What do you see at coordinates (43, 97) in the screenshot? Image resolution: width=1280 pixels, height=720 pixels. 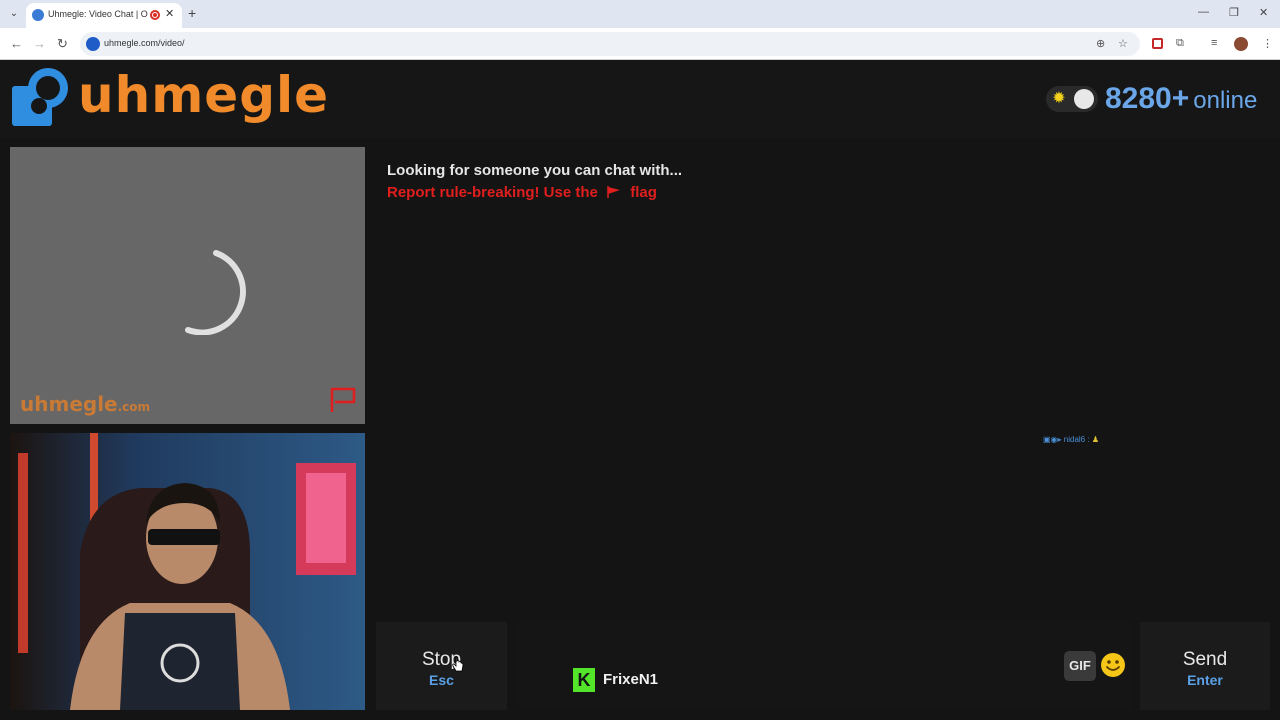 I see `uhmegle-logo-icon` at bounding box center [43, 97].